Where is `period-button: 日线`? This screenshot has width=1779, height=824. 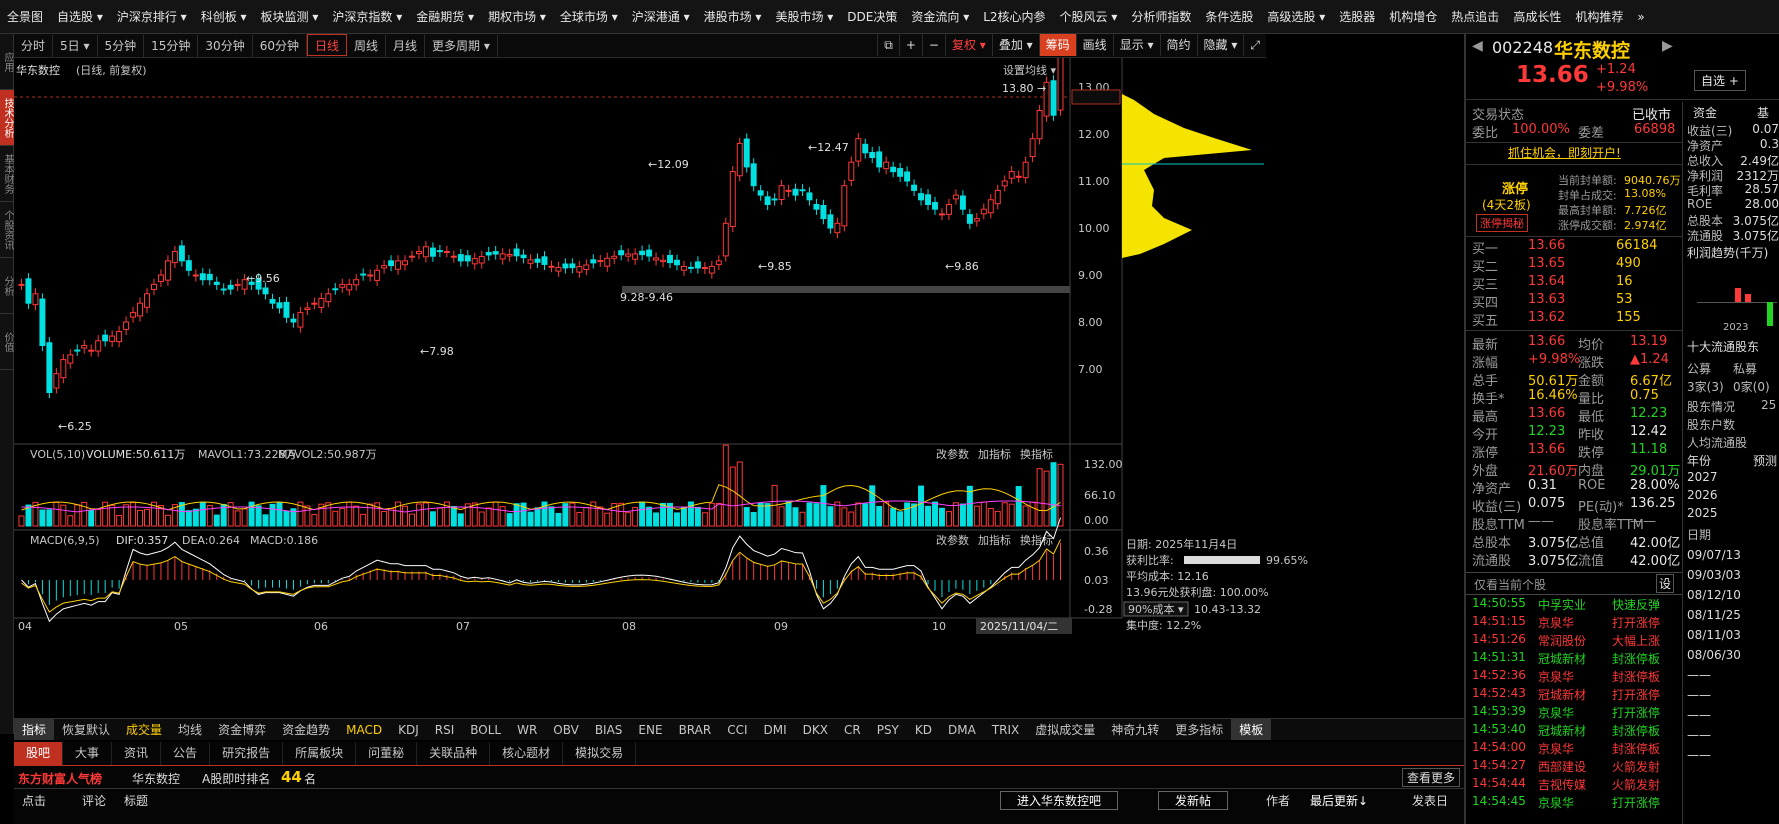 period-button: 日线 is located at coordinates (326, 45).